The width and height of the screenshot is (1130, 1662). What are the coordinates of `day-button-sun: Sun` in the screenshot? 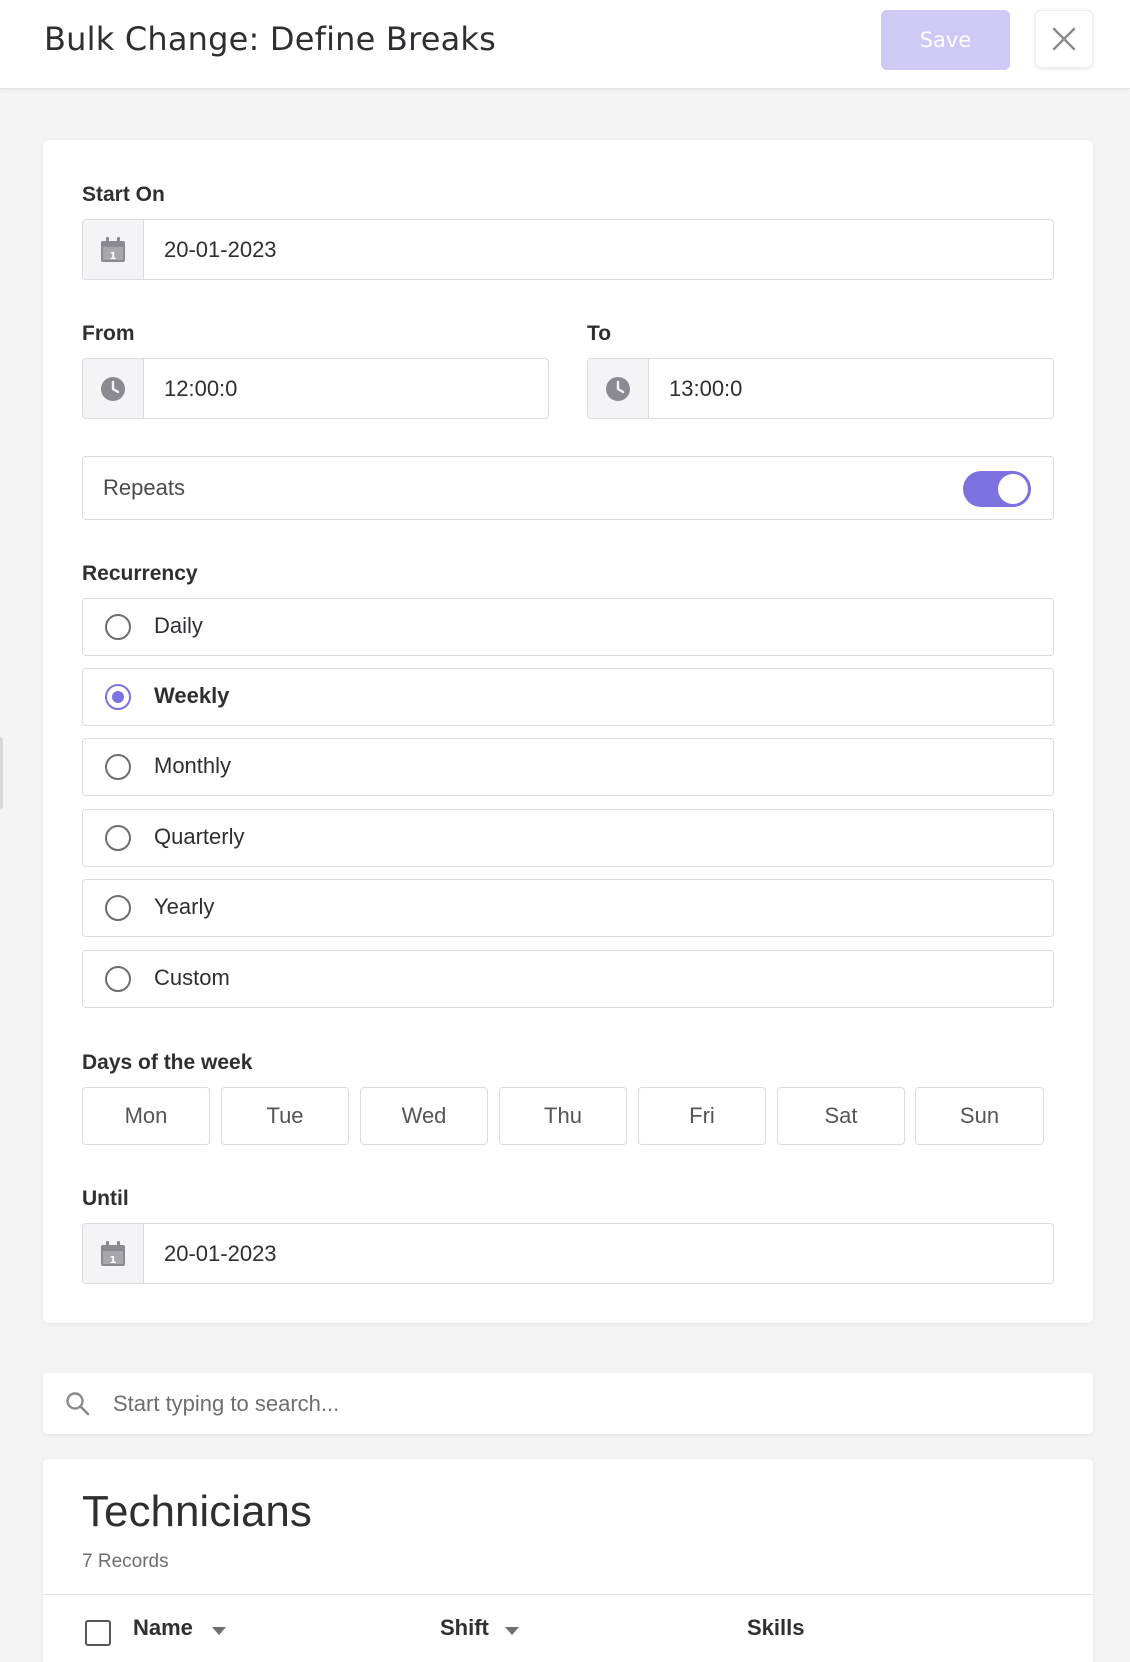 It's located at (979, 1116).